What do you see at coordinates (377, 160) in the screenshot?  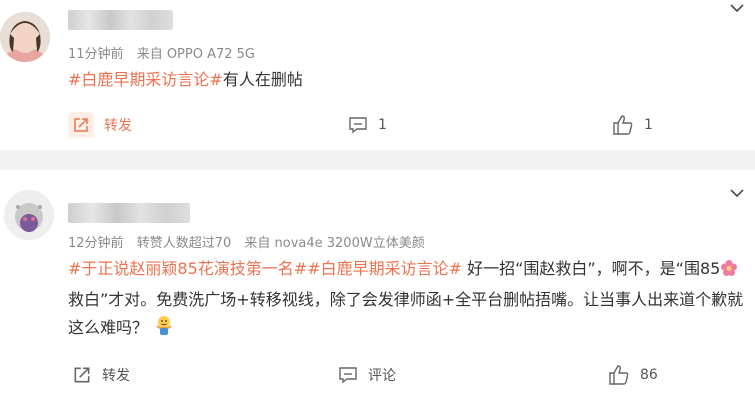 I see `divider` at bounding box center [377, 160].